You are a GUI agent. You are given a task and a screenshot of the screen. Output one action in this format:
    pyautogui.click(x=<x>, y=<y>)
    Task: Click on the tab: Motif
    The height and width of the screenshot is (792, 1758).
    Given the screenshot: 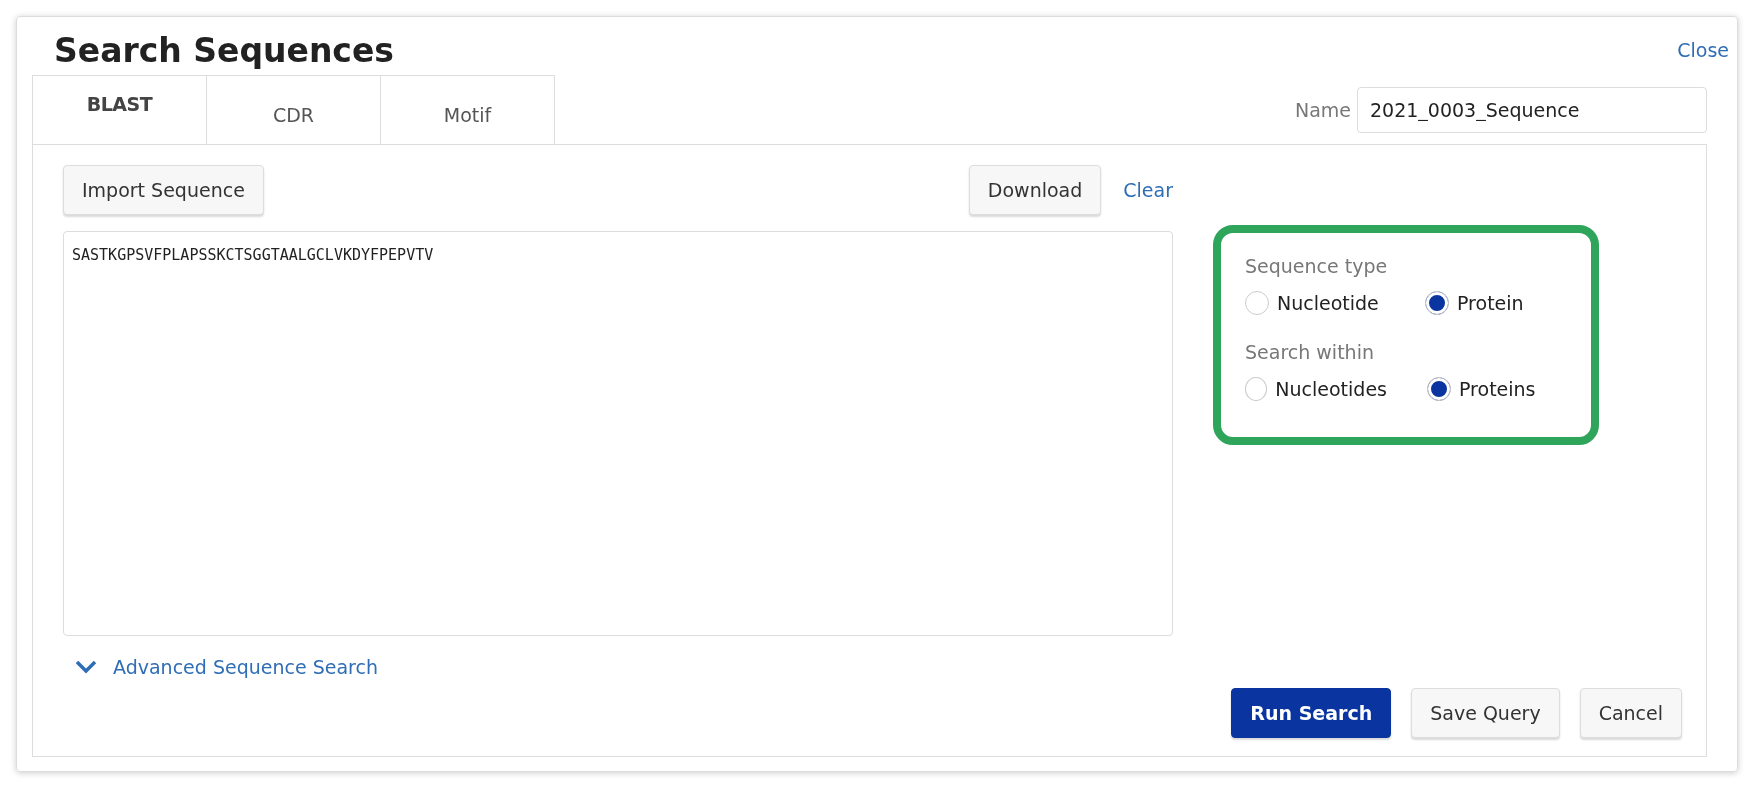 What is the action you would take?
    pyautogui.click(x=467, y=110)
    